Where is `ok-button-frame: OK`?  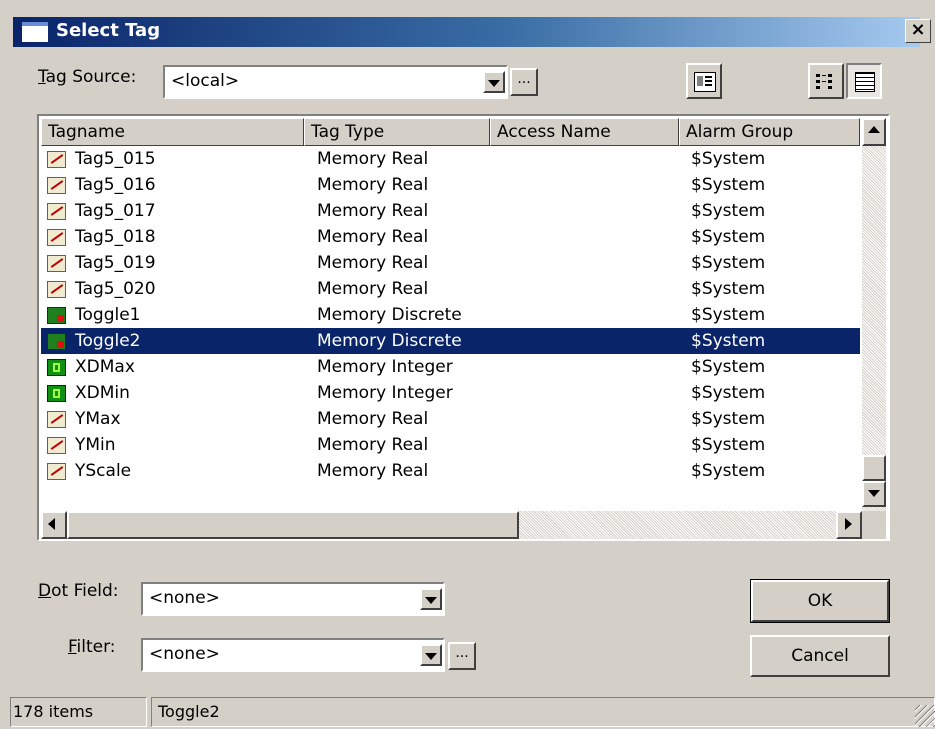
ok-button-frame: OK is located at coordinates (820, 601).